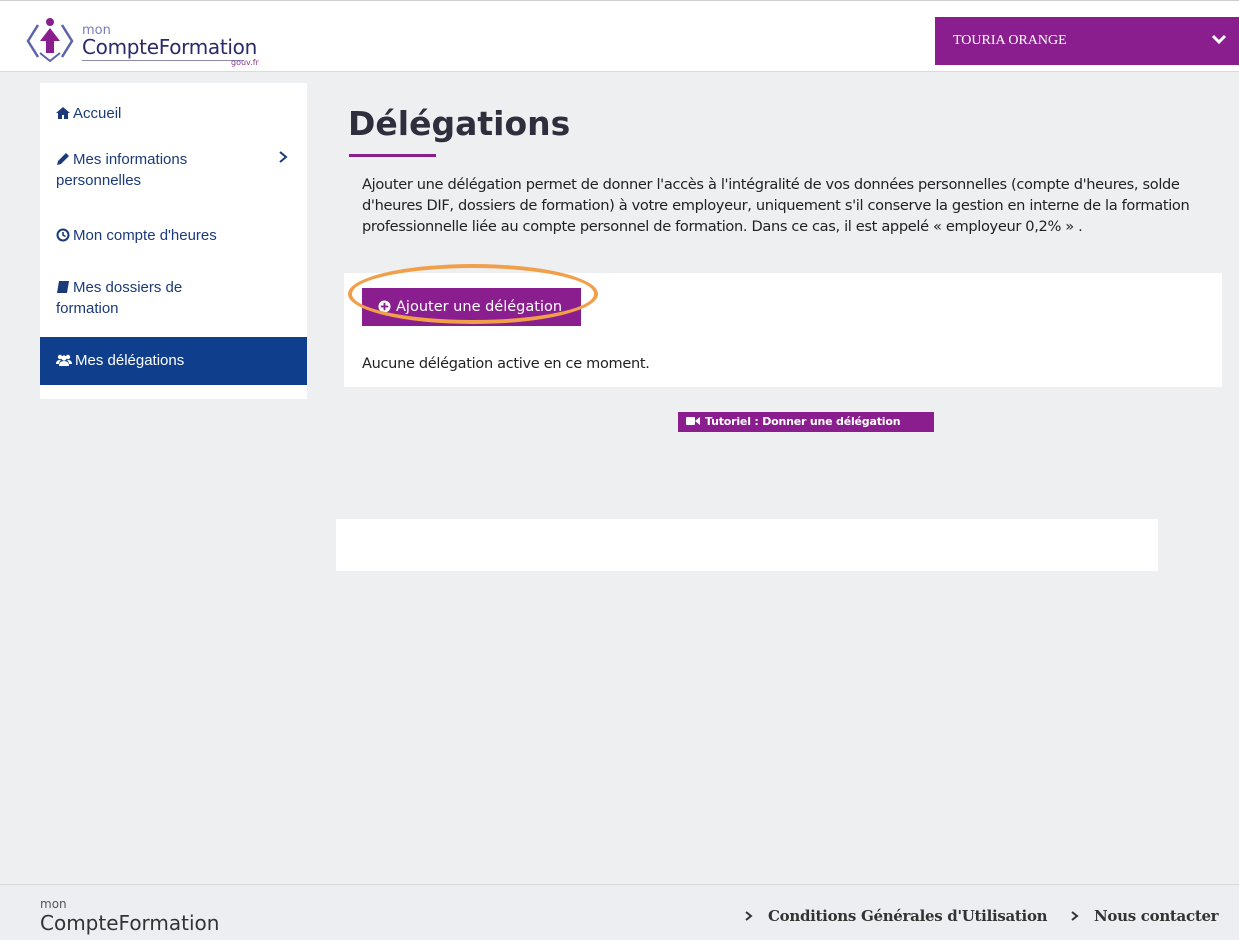 Image resolution: width=1239 pixels, height=940 pixels. What do you see at coordinates (64, 360) in the screenshot?
I see `users-icon` at bounding box center [64, 360].